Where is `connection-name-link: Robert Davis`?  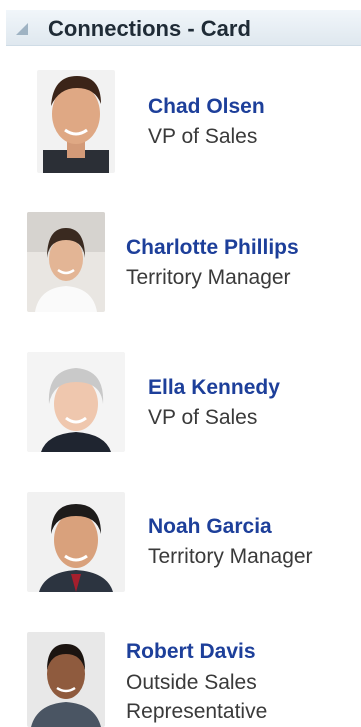 connection-name-link: Robert Davis is located at coordinates (191, 652).